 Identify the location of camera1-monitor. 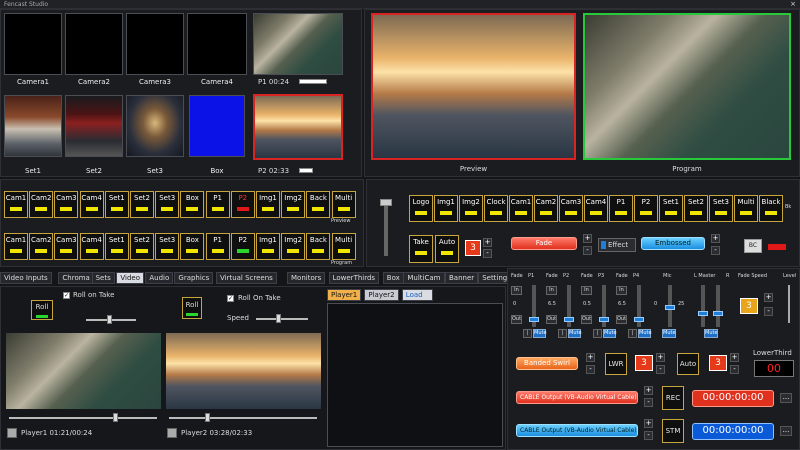
(33, 44).